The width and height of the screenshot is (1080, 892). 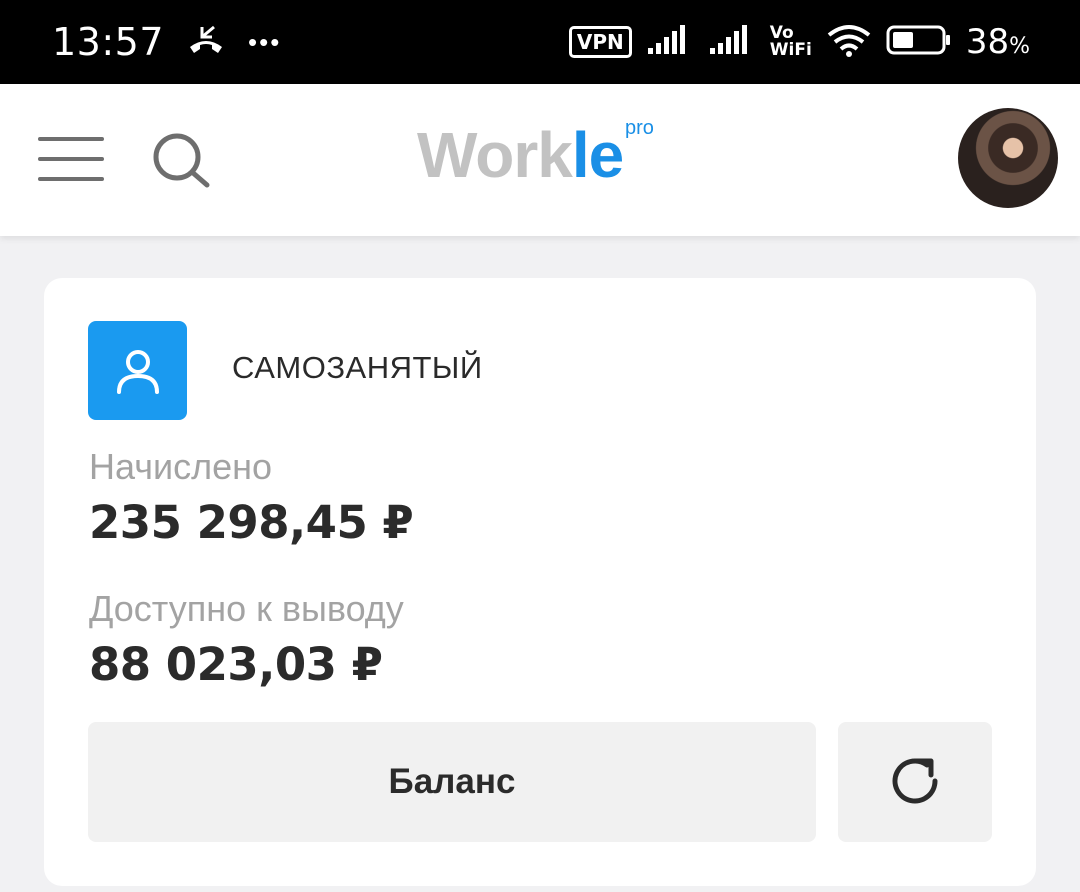 What do you see at coordinates (137, 370) in the screenshot?
I see `user-icon` at bounding box center [137, 370].